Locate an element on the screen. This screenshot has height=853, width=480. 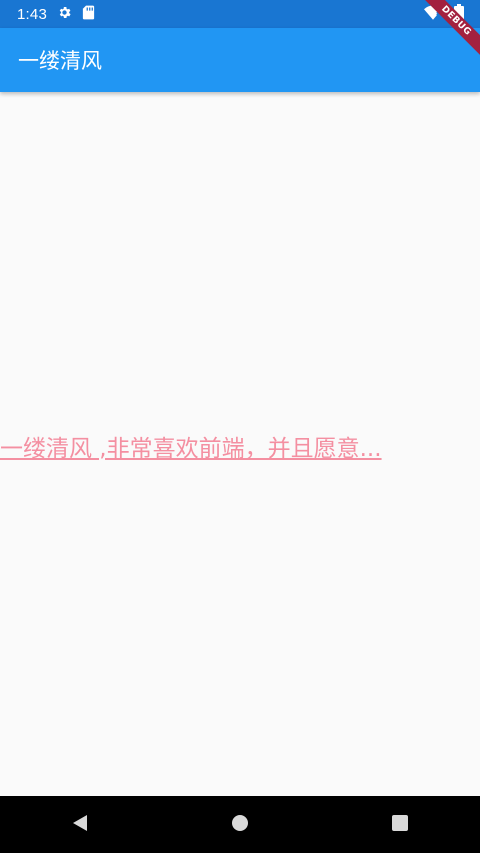
status-bar: 1:43 is located at coordinates (240, 14).